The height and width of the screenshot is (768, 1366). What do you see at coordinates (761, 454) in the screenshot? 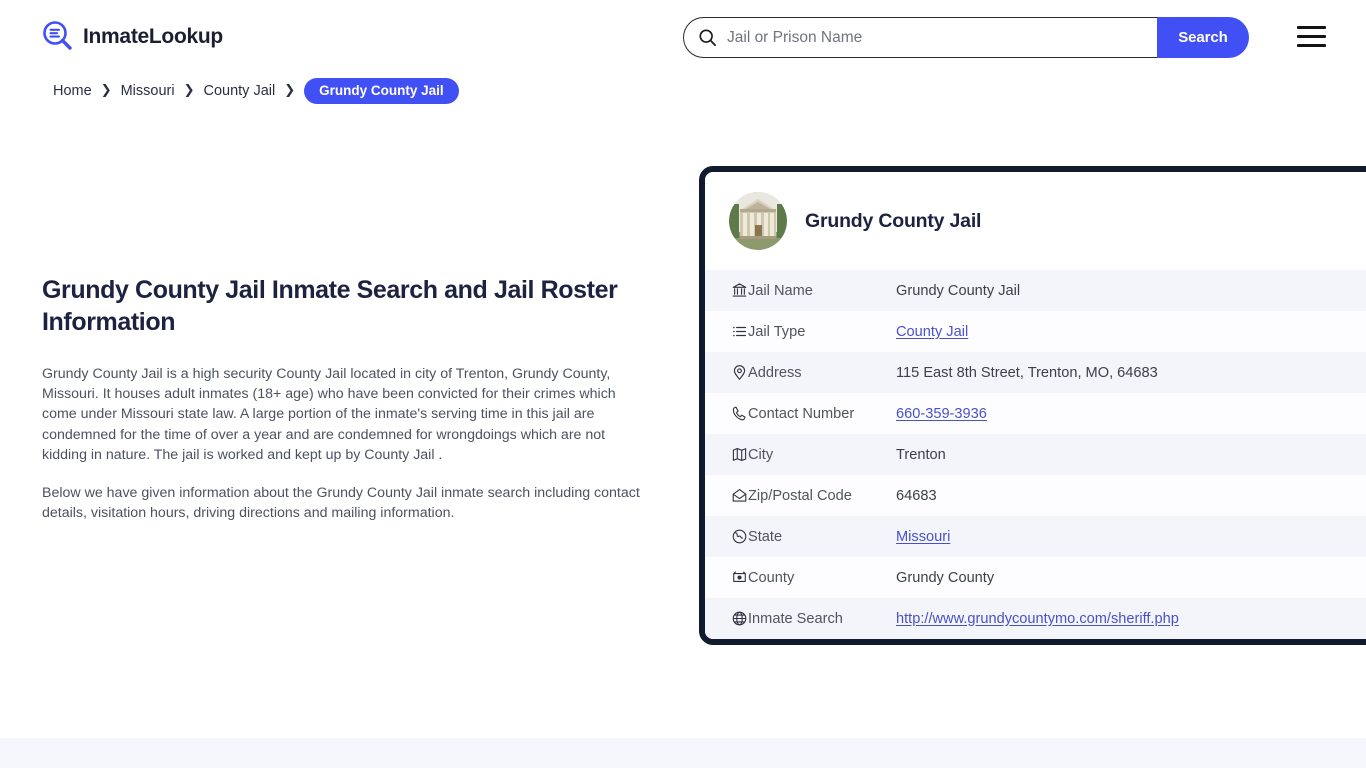
I see `row-label: City` at bounding box center [761, 454].